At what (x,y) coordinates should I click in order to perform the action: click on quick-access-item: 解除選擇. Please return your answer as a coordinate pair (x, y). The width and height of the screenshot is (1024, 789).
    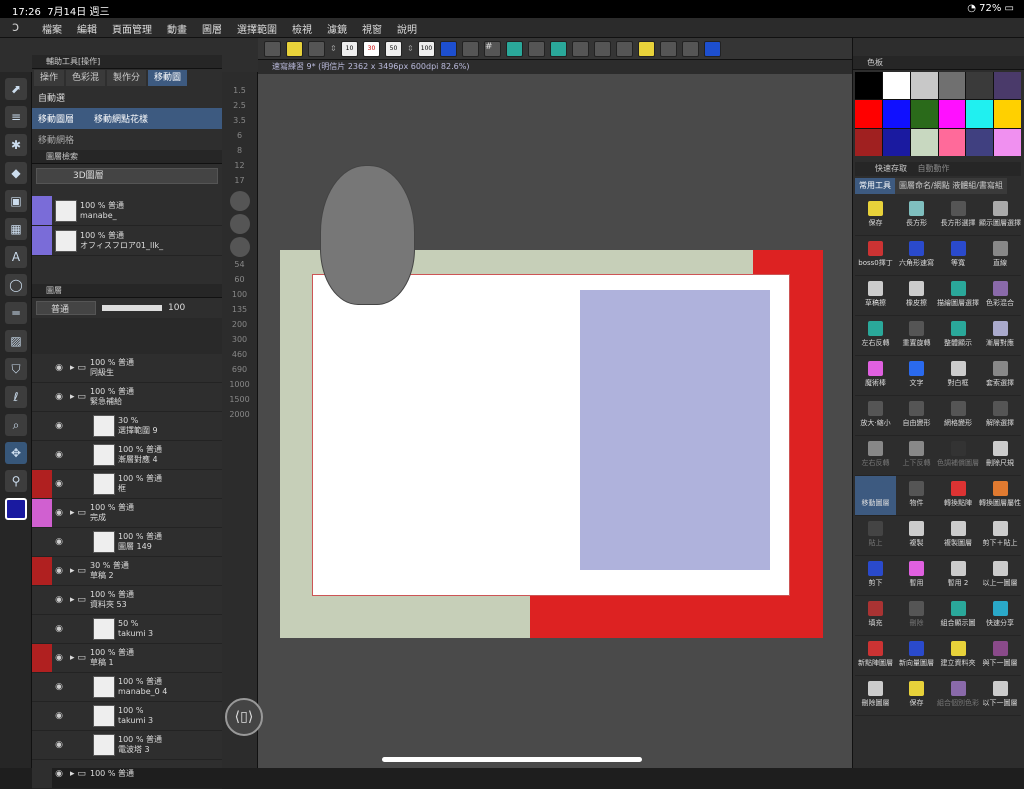
    Looking at the image, I should click on (1000, 416).